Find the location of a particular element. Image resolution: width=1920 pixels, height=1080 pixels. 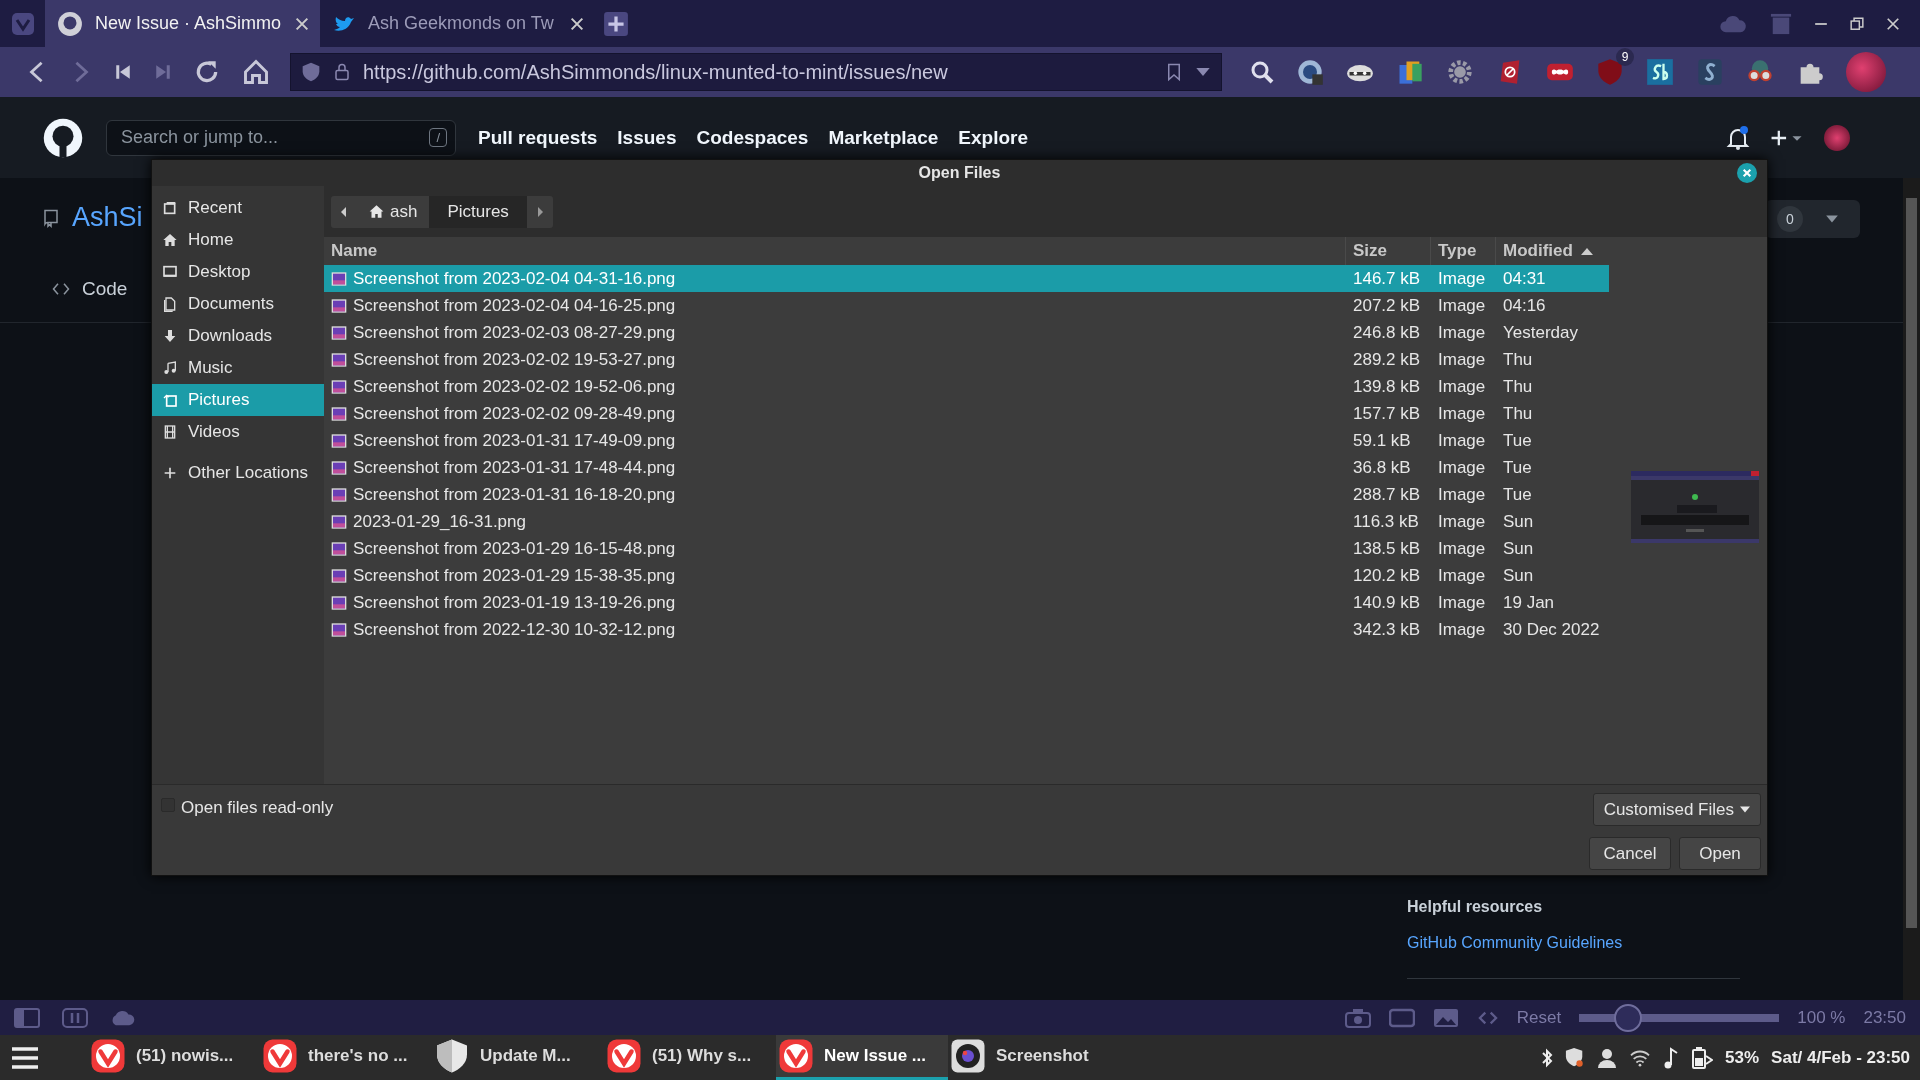

sidebar-item: Videos is located at coordinates (238, 432).